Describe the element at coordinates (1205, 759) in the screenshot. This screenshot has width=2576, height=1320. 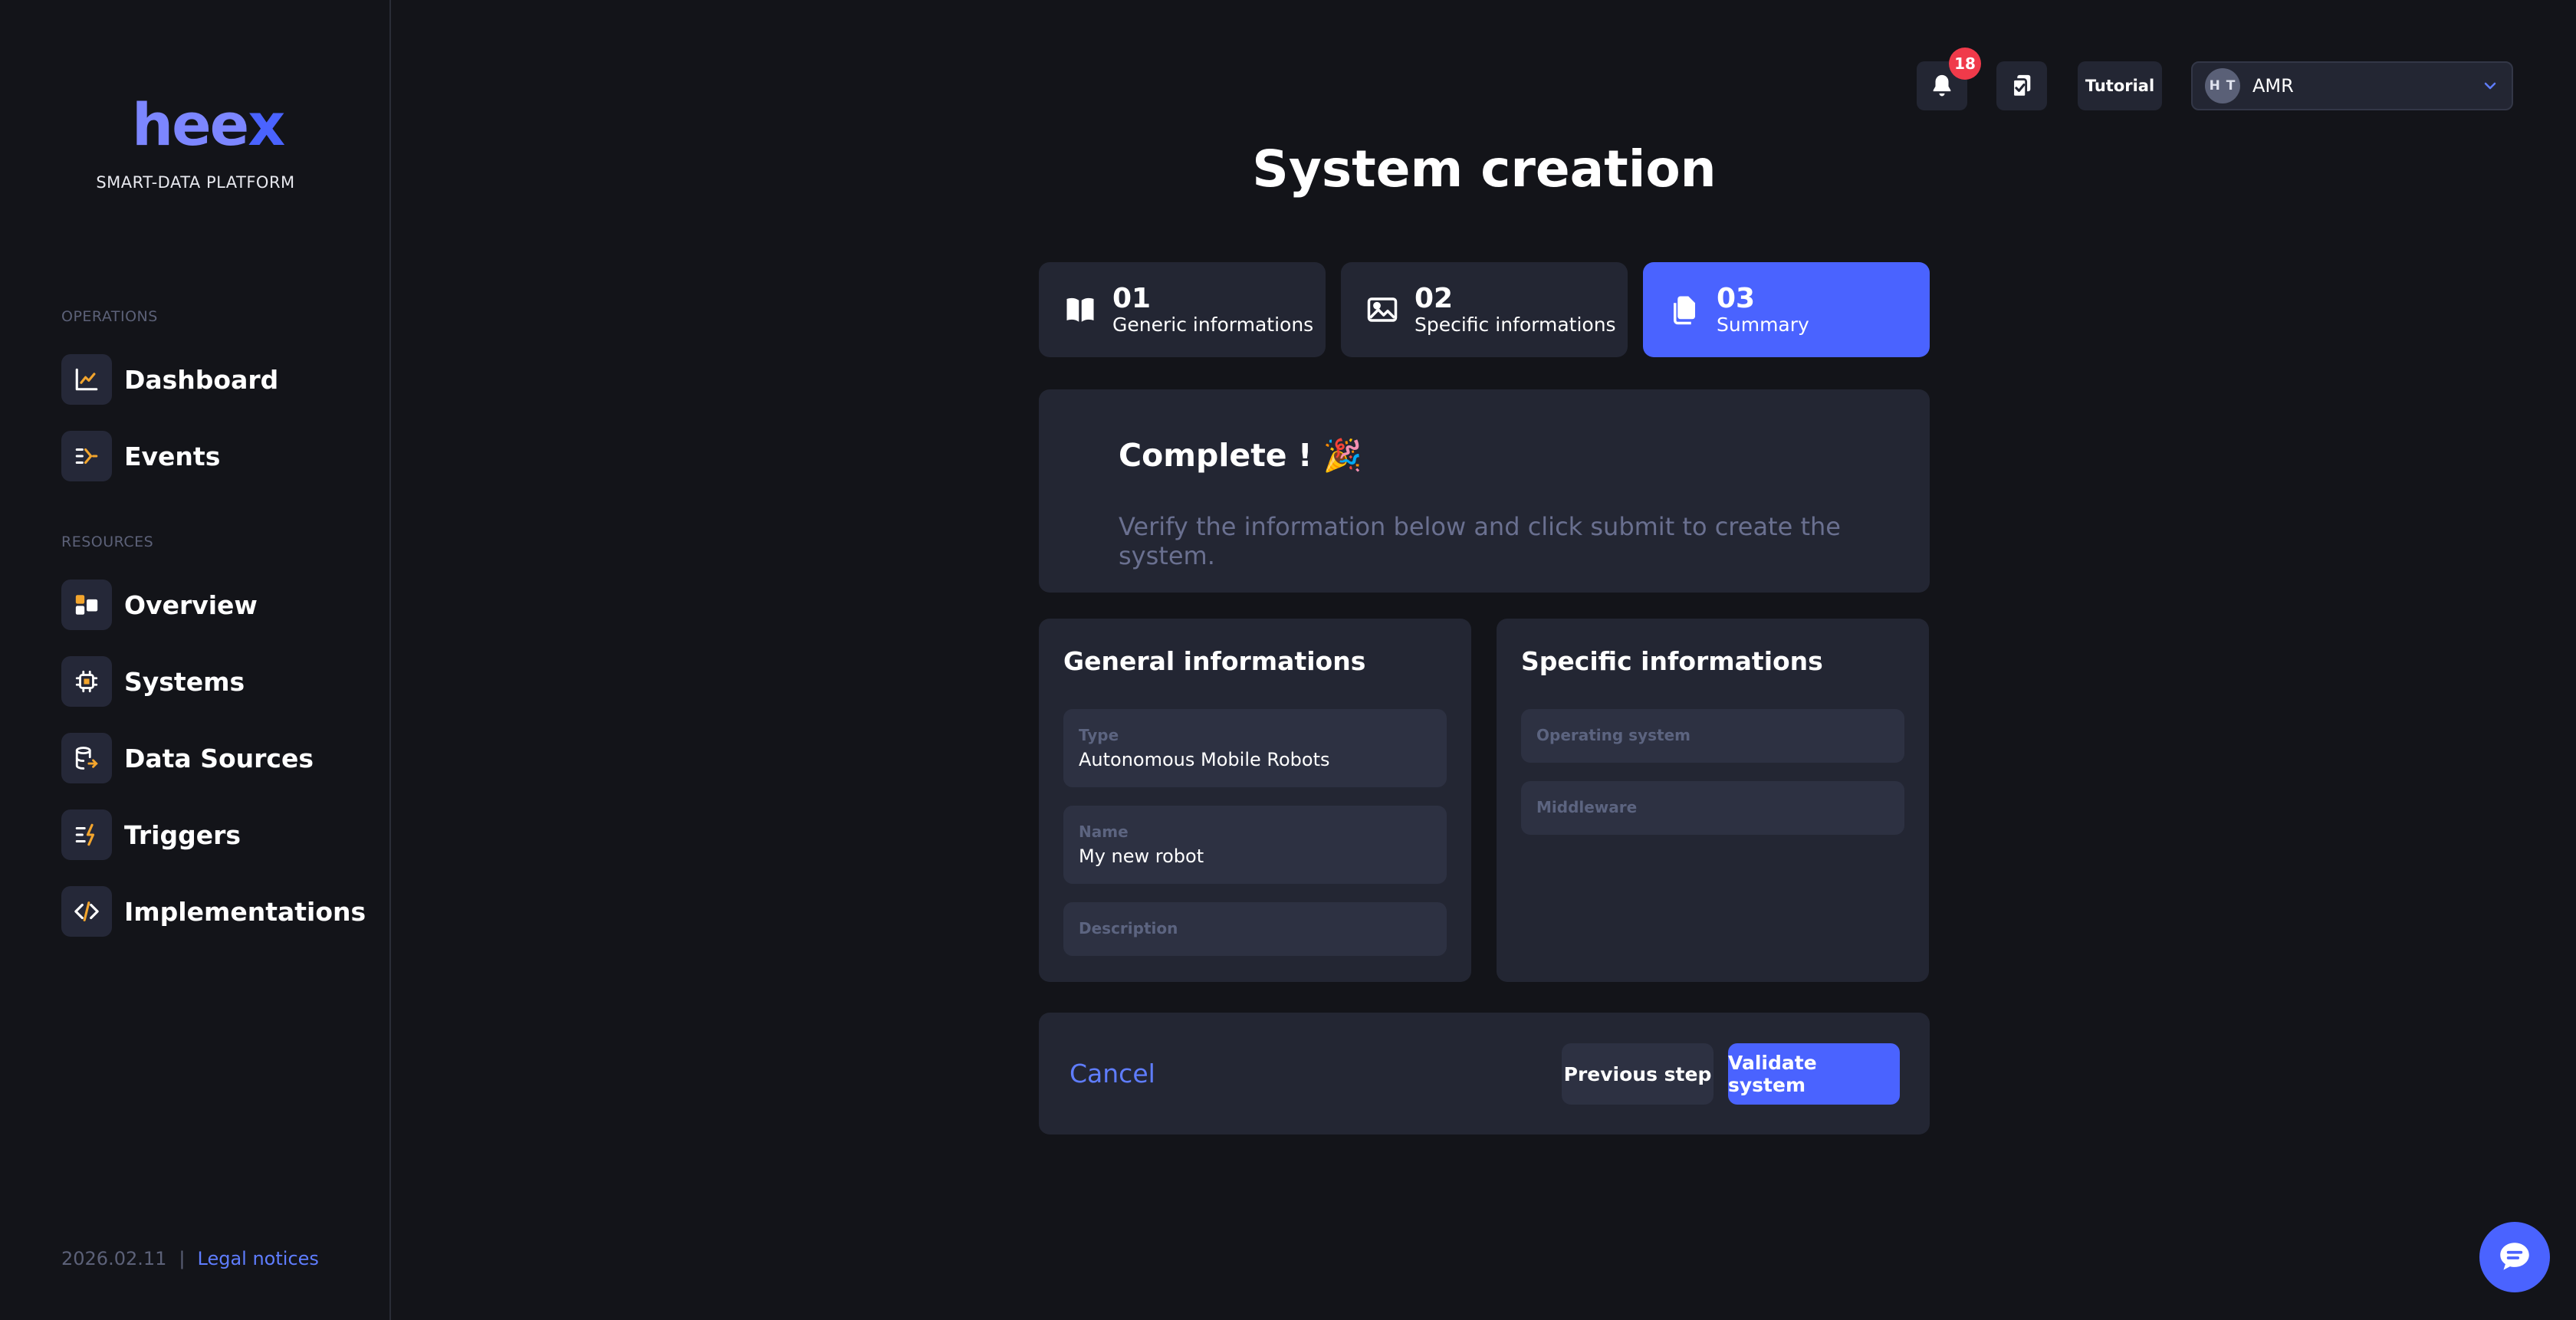
I see `field-value: Autonomous Mobile Robots` at that location.